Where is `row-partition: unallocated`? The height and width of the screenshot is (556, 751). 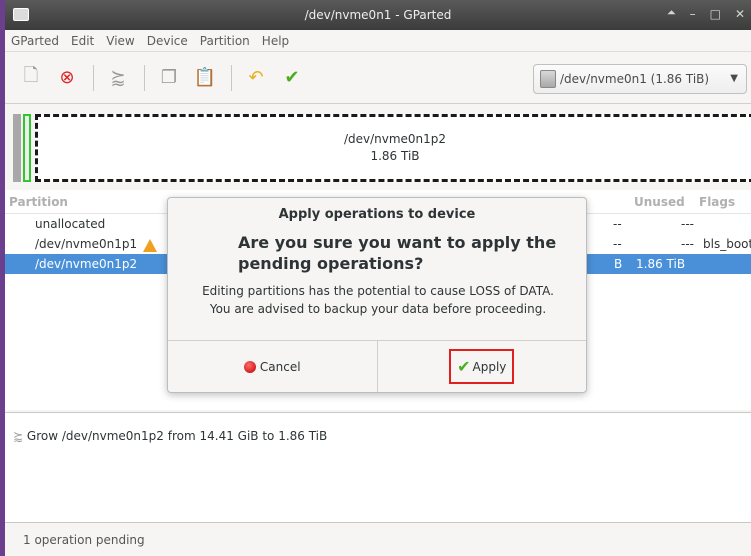
row-partition: unallocated is located at coordinates (70, 224).